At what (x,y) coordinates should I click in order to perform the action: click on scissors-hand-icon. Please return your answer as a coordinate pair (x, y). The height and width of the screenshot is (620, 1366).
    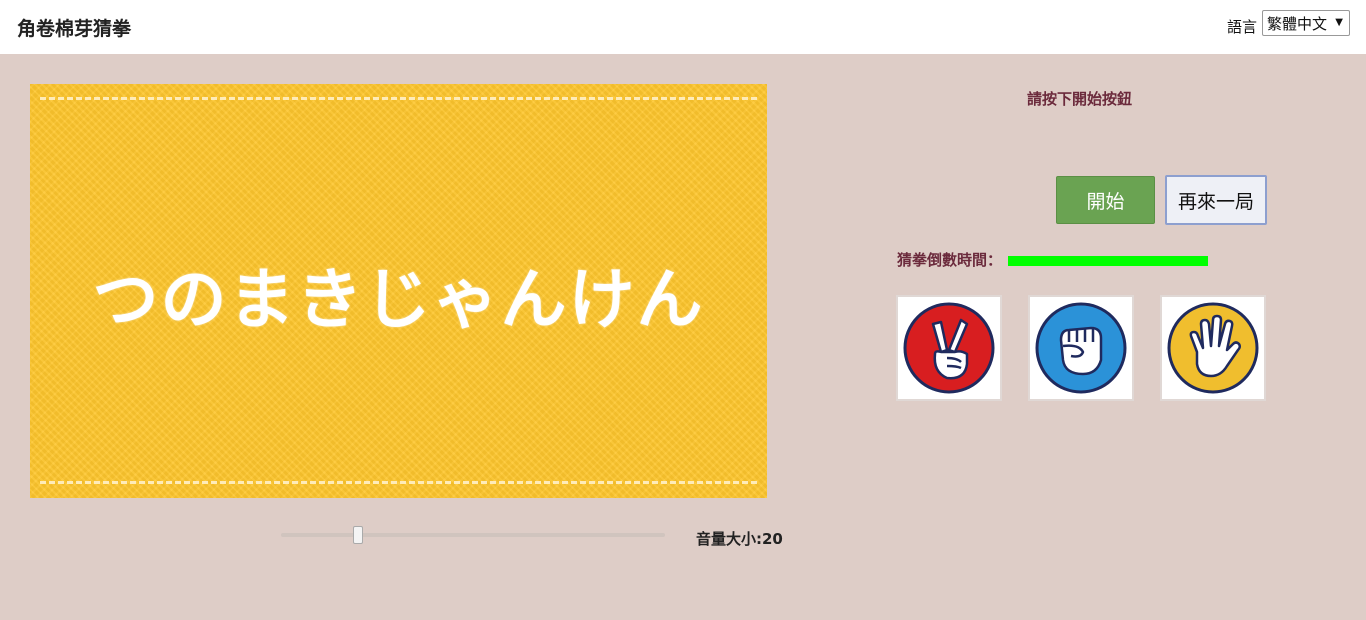
    Looking at the image, I should click on (949, 348).